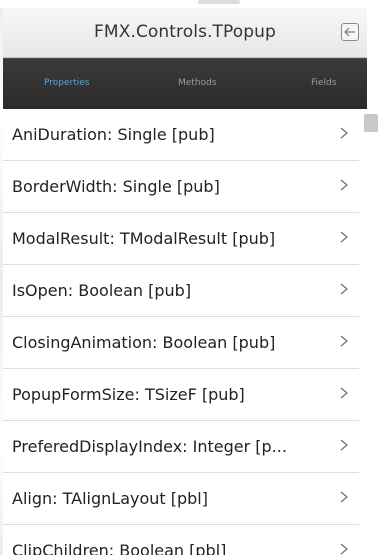 The width and height of the screenshot is (381, 555). Describe the element at coordinates (66, 83) in the screenshot. I see `tab-properties: Properties` at that location.